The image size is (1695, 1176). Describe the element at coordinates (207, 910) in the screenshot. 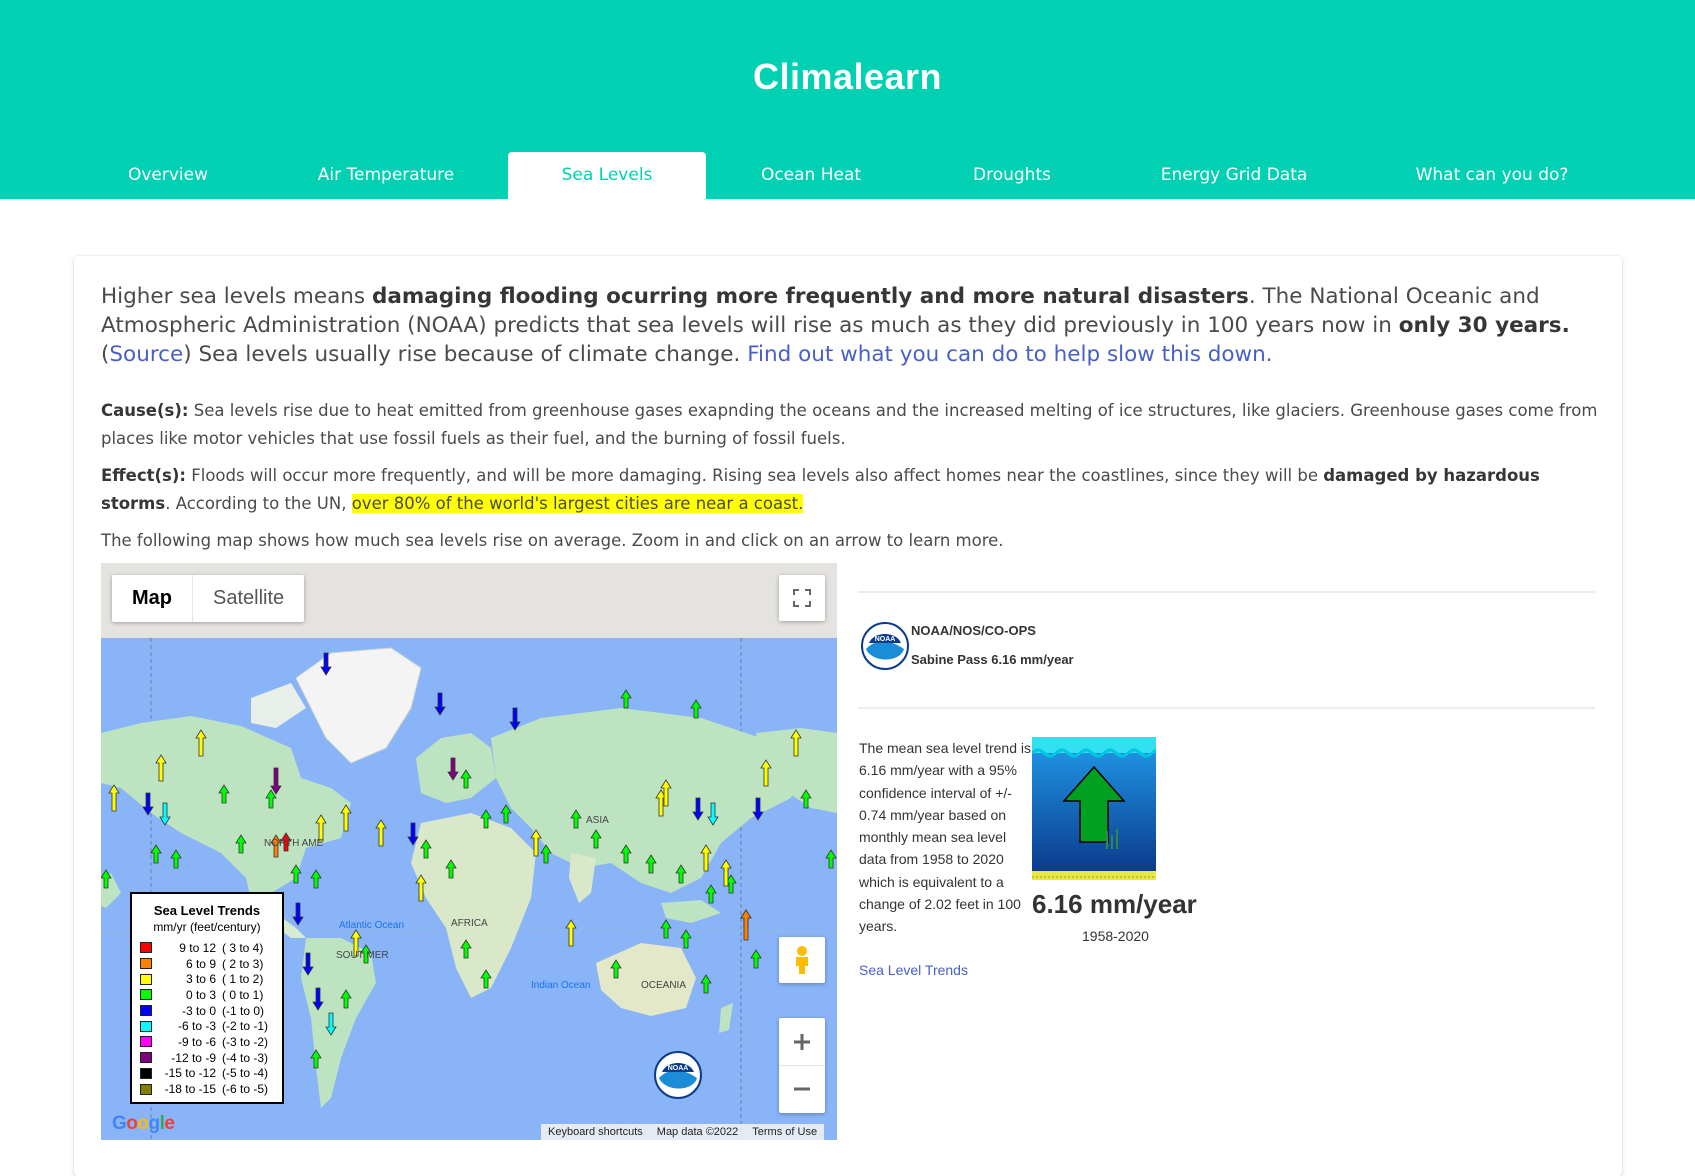

I see `legend-title: Sea Level Trends` at that location.